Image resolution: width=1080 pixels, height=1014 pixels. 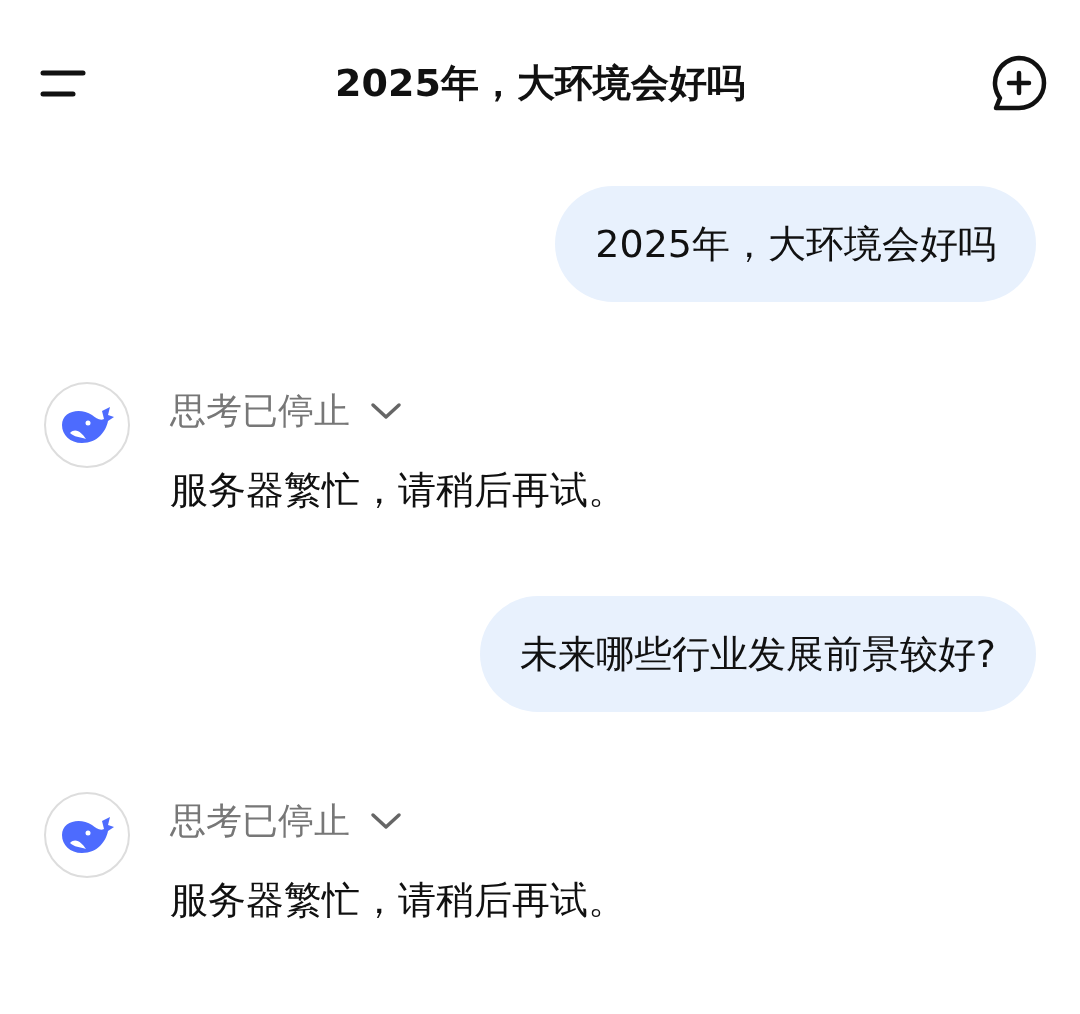 What do you see at coordinates (63, 83) in the screenshot?
I see `menu-icon` at bounding box center [63, 83].